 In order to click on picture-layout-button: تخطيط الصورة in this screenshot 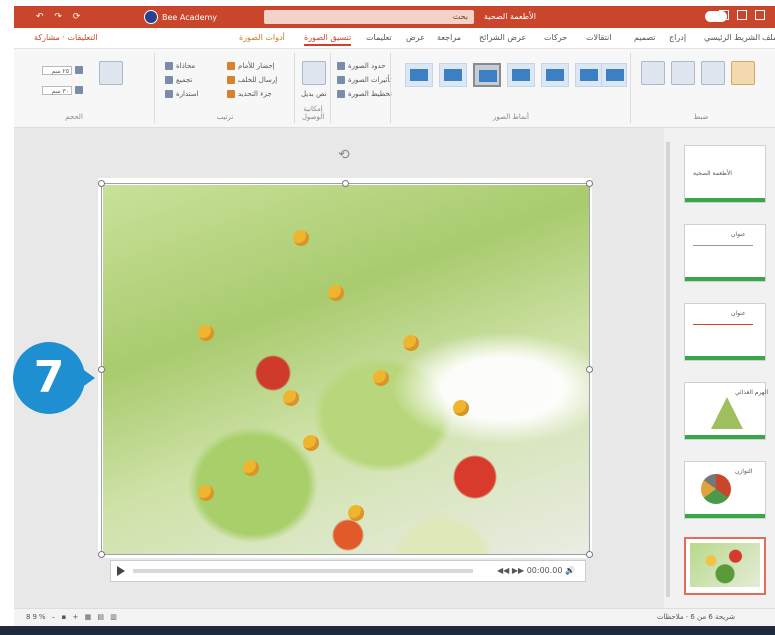, I will do `click(364, 94)`.